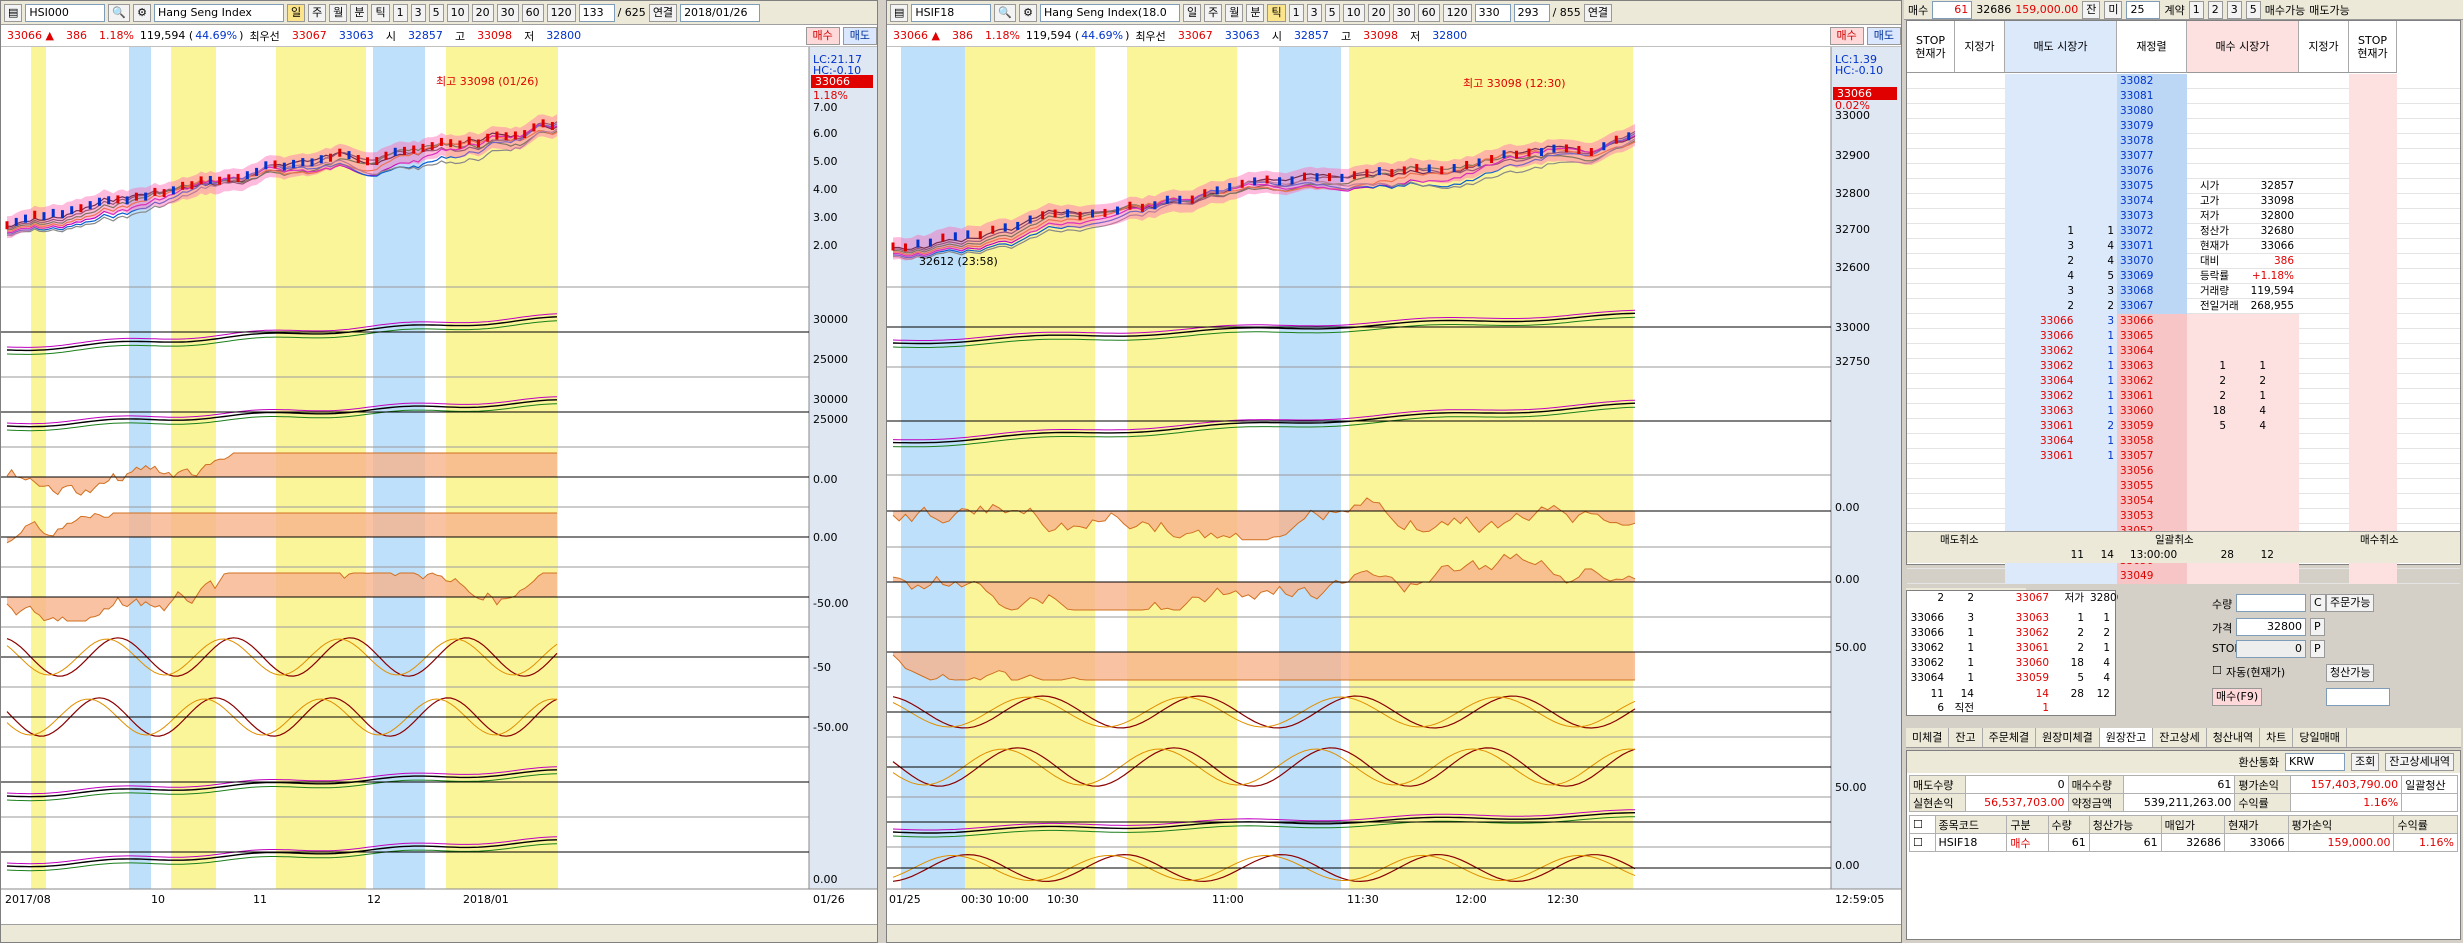  Describe the element at coordinates (2183, 81) in the screenshot. I see `ask-level-row: 33082` at that location.